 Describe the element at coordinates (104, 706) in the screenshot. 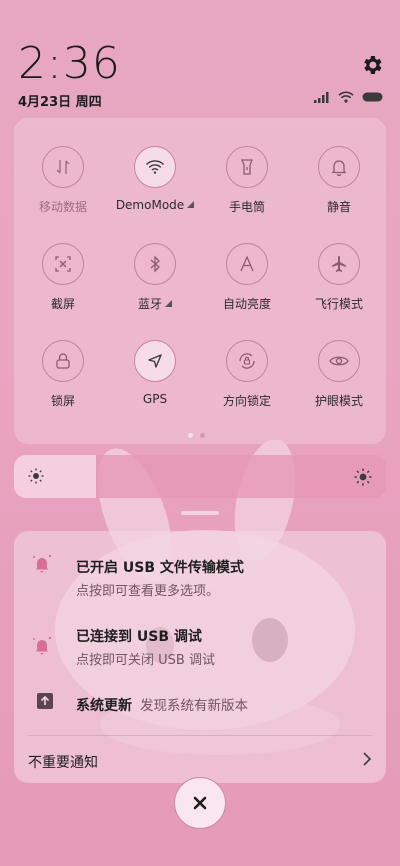

I see `system-update-title: 系统更新` at that location.